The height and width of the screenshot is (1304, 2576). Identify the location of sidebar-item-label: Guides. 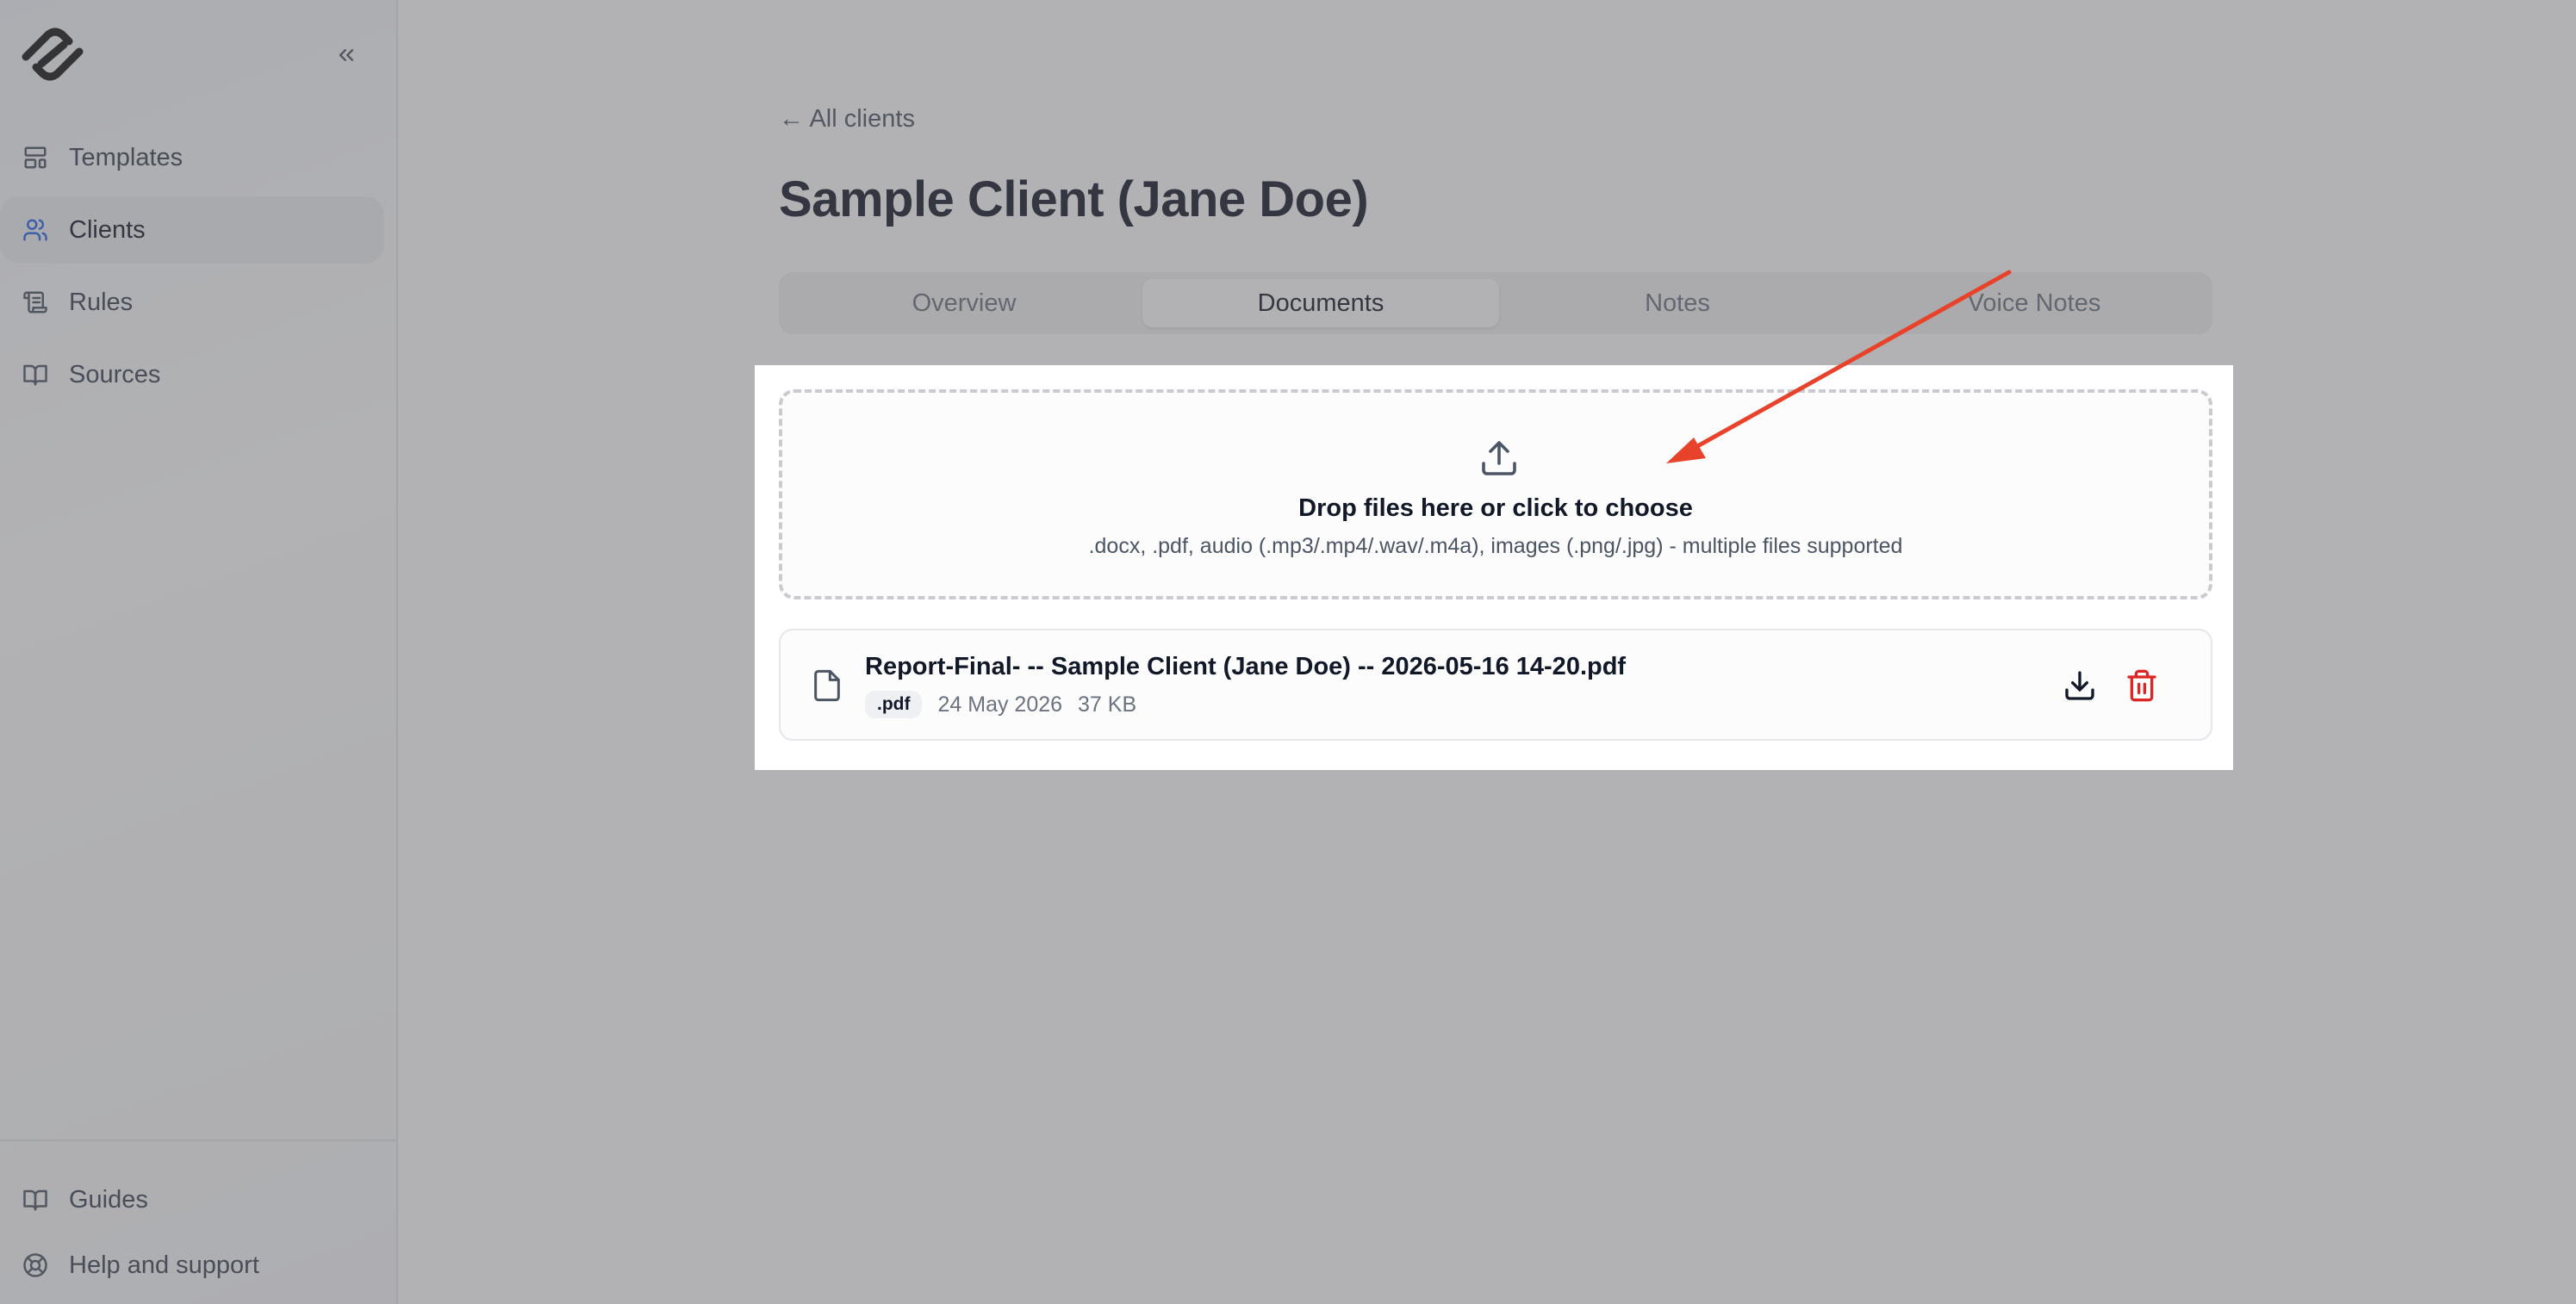
(109, 1200).